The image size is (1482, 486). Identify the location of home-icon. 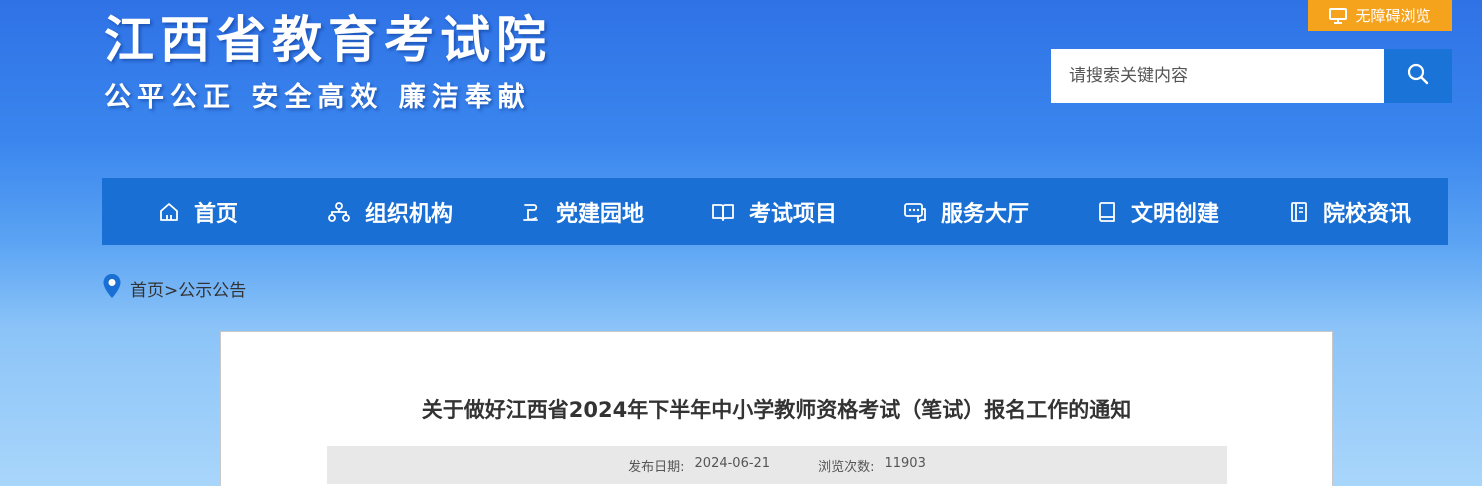
(169, 212).